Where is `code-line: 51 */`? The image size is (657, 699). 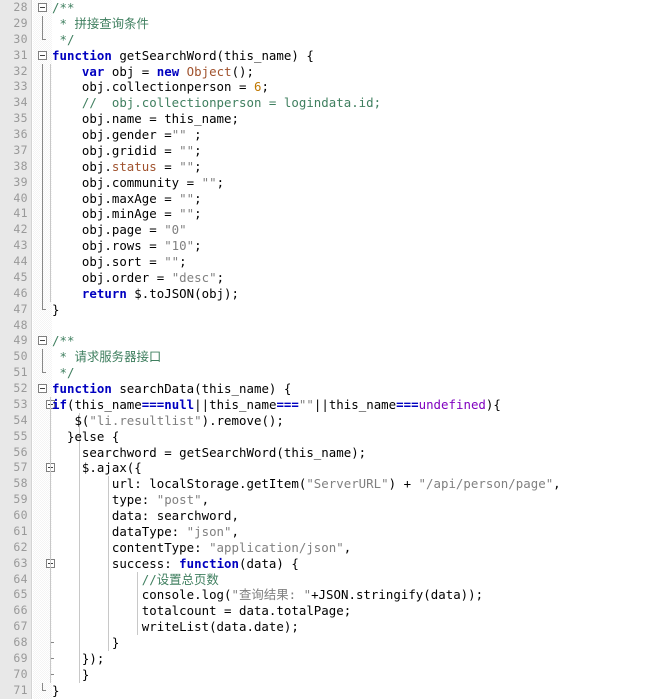 code-line: 51 */ is located at coordinates (328, 373).